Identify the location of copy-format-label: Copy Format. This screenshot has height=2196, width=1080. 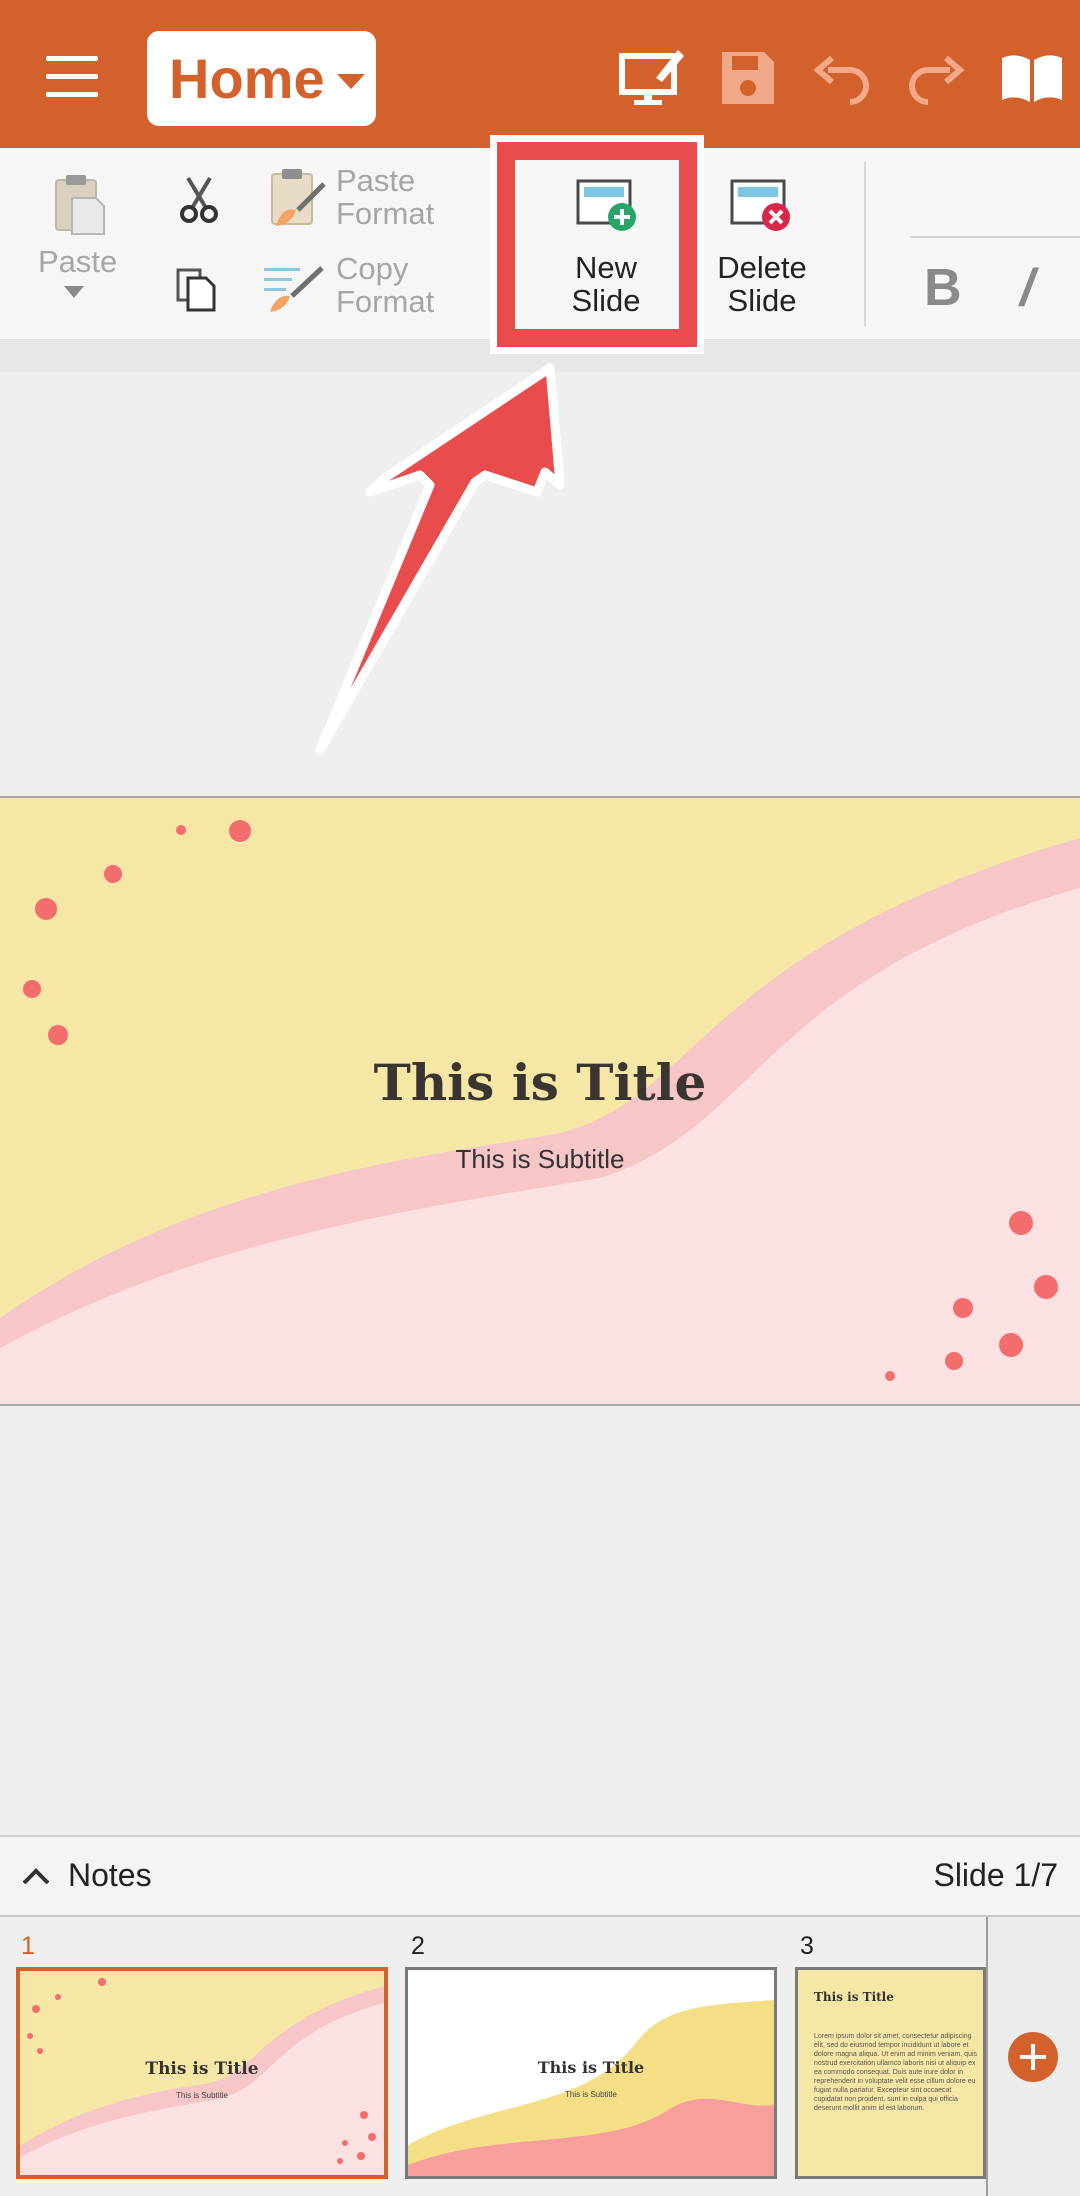
(385, 285).